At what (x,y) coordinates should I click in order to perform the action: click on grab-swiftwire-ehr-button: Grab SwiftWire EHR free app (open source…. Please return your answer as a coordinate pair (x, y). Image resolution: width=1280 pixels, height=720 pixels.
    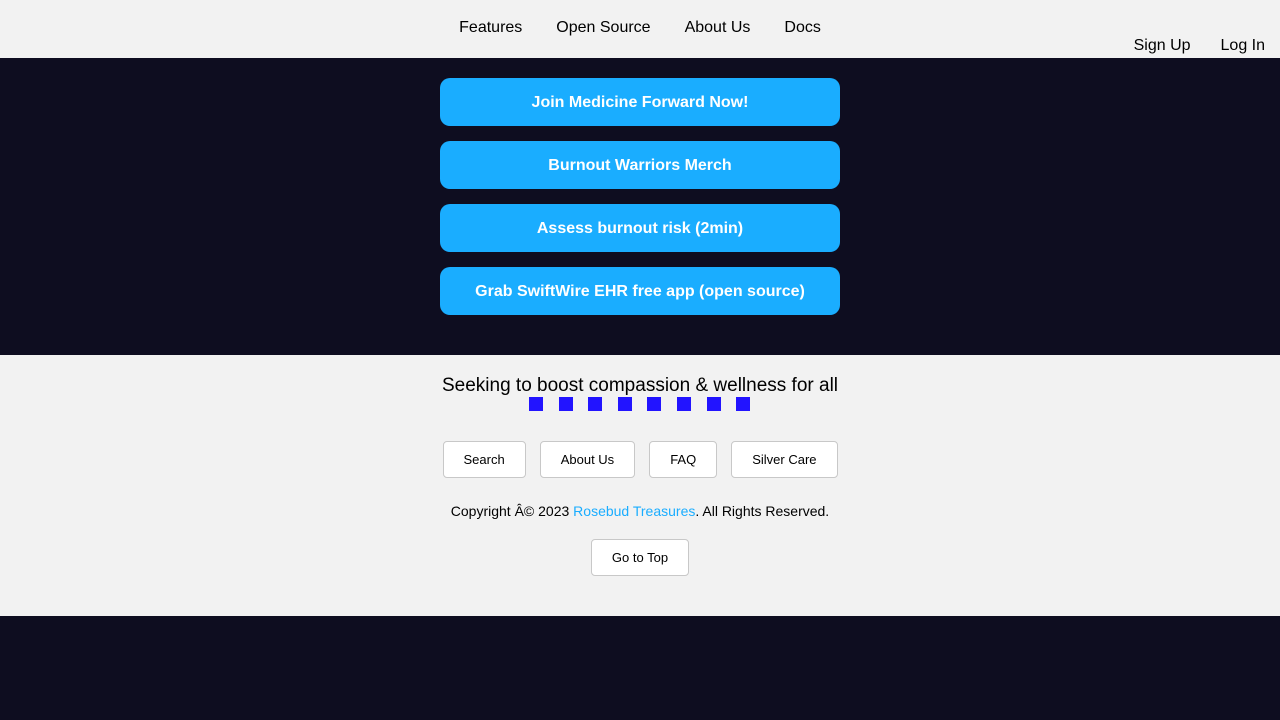
    Looking at the image, I should click on (640, 291).